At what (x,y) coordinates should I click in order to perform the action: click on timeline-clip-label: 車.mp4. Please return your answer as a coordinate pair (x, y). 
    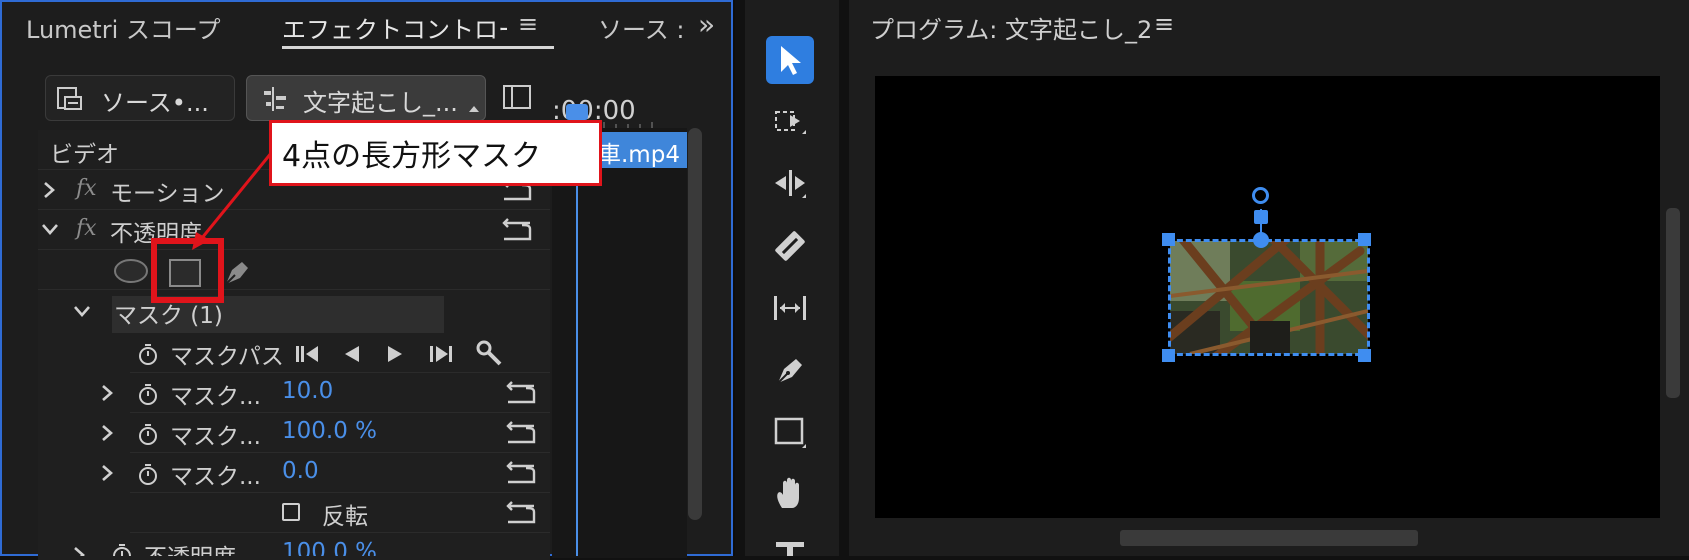
    Looking at the image, I should click on (639, 155).